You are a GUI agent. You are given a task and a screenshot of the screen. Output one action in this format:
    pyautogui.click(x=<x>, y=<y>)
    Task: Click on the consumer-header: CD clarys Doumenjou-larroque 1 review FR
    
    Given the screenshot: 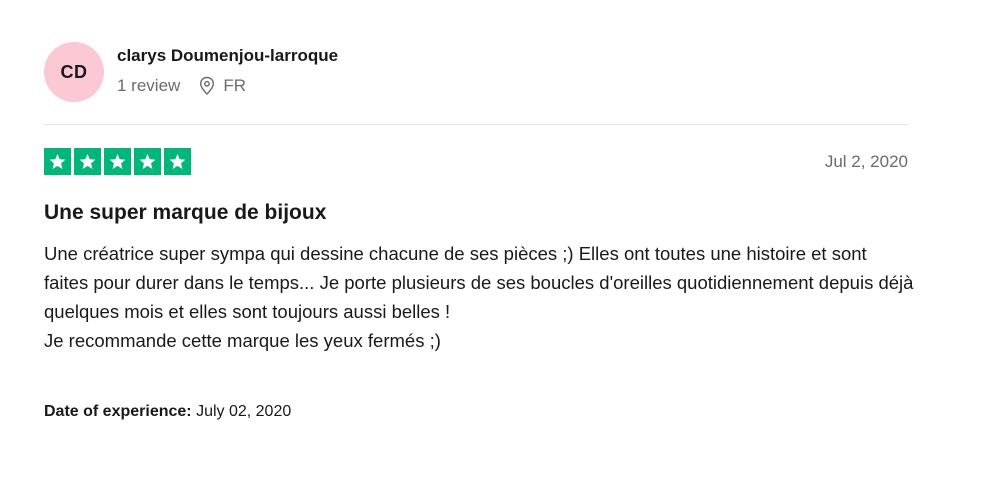 What is the action you would take?
    pyautogui.click(x=191, y=72)
    